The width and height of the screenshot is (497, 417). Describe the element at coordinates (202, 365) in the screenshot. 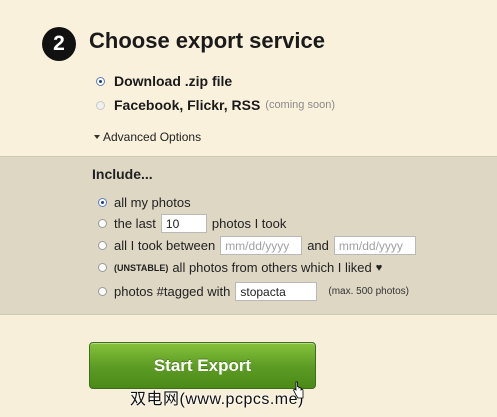

I see `start-export-button: Start Export` at that location.